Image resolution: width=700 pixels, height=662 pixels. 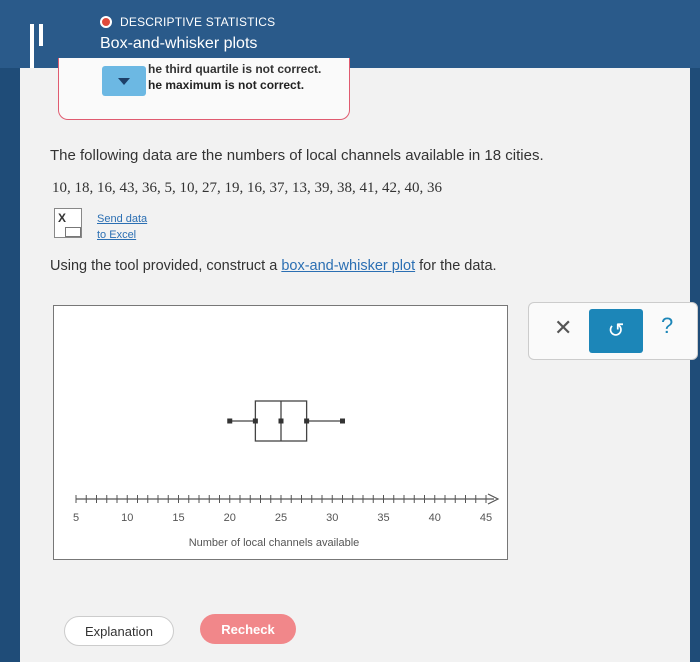 I want to click on x-tick-label: 5, so click(x=76, y=518).